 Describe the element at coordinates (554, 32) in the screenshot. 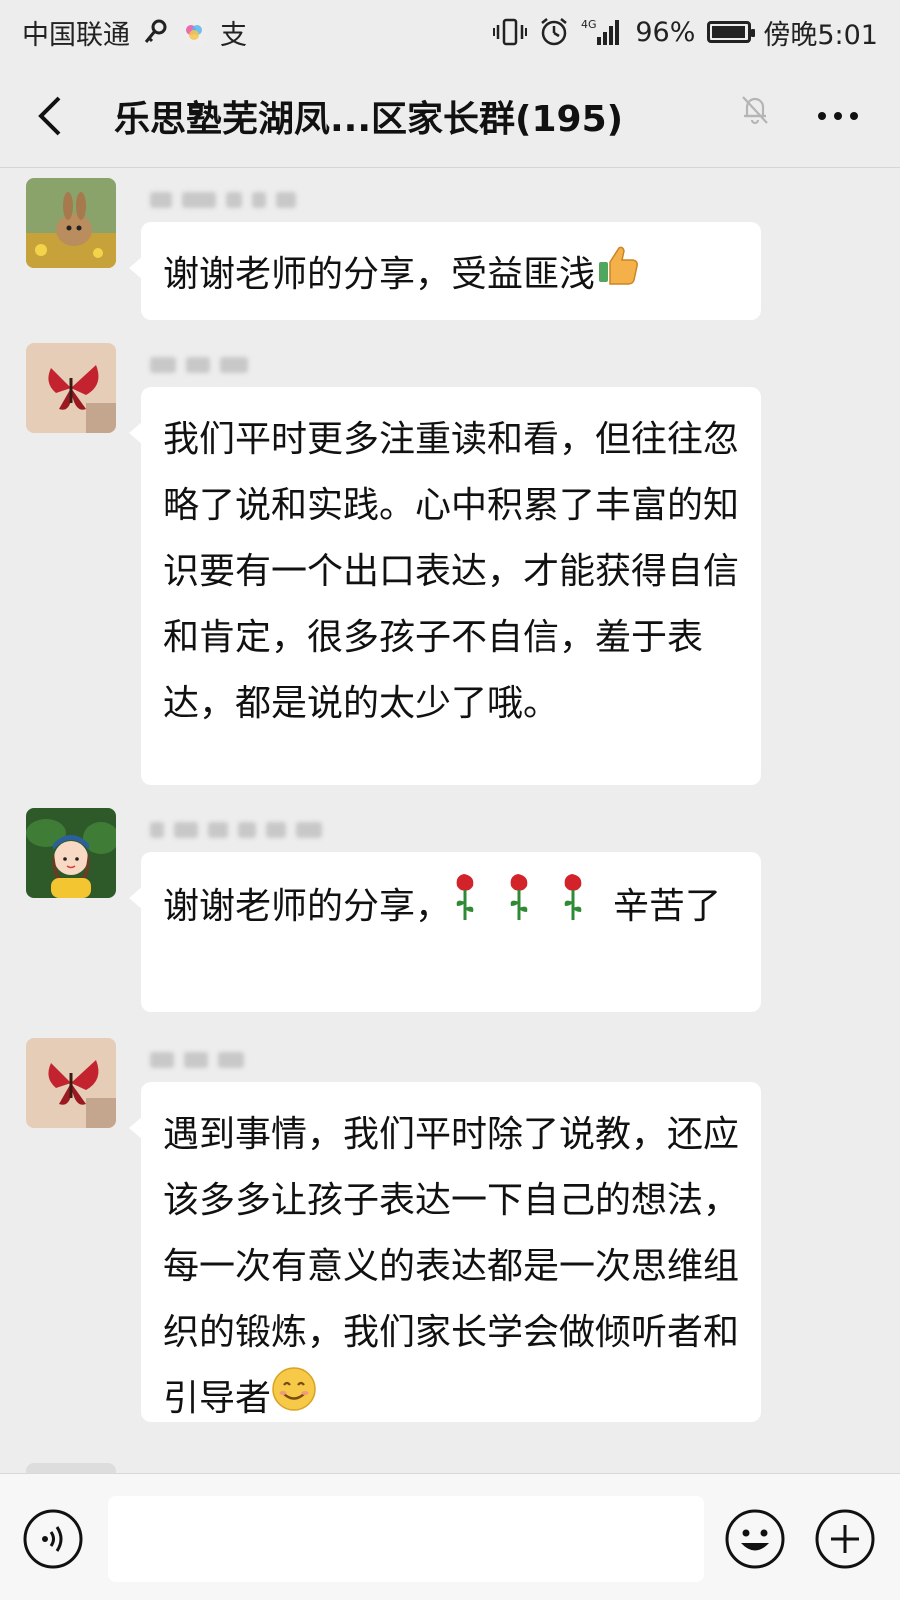

I see `alarm-icon` at that location.